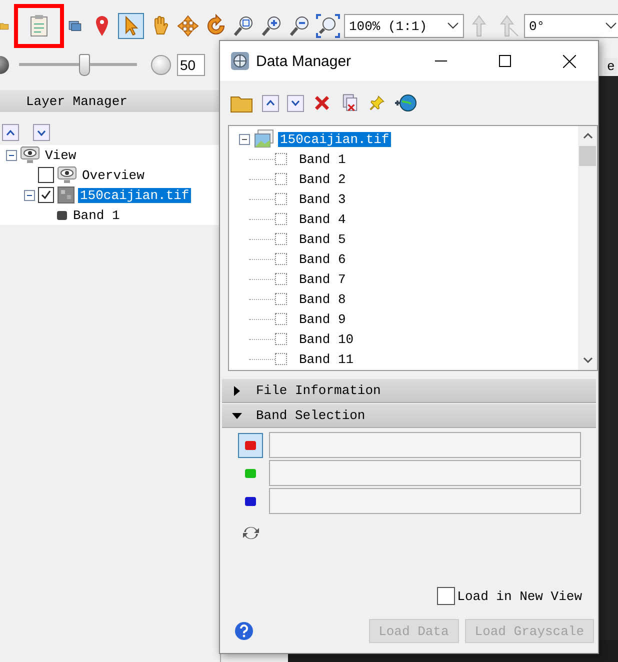 This screenshot has width=618, height=662. I want to click on checkbox-label: Load in New View, so click(519, 596).